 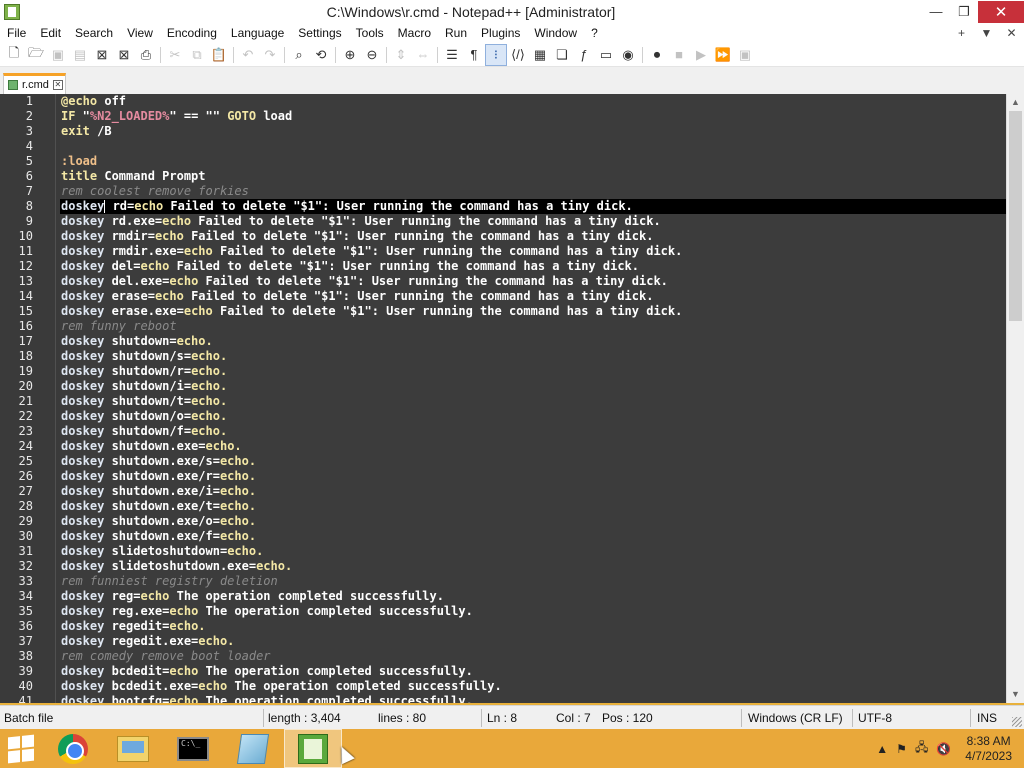 What do you see at coordinates (503, 416) in the screenshot?
I see `code-line: 22 doskey shutdown/o=echo.` at bounding box center [503, 416].